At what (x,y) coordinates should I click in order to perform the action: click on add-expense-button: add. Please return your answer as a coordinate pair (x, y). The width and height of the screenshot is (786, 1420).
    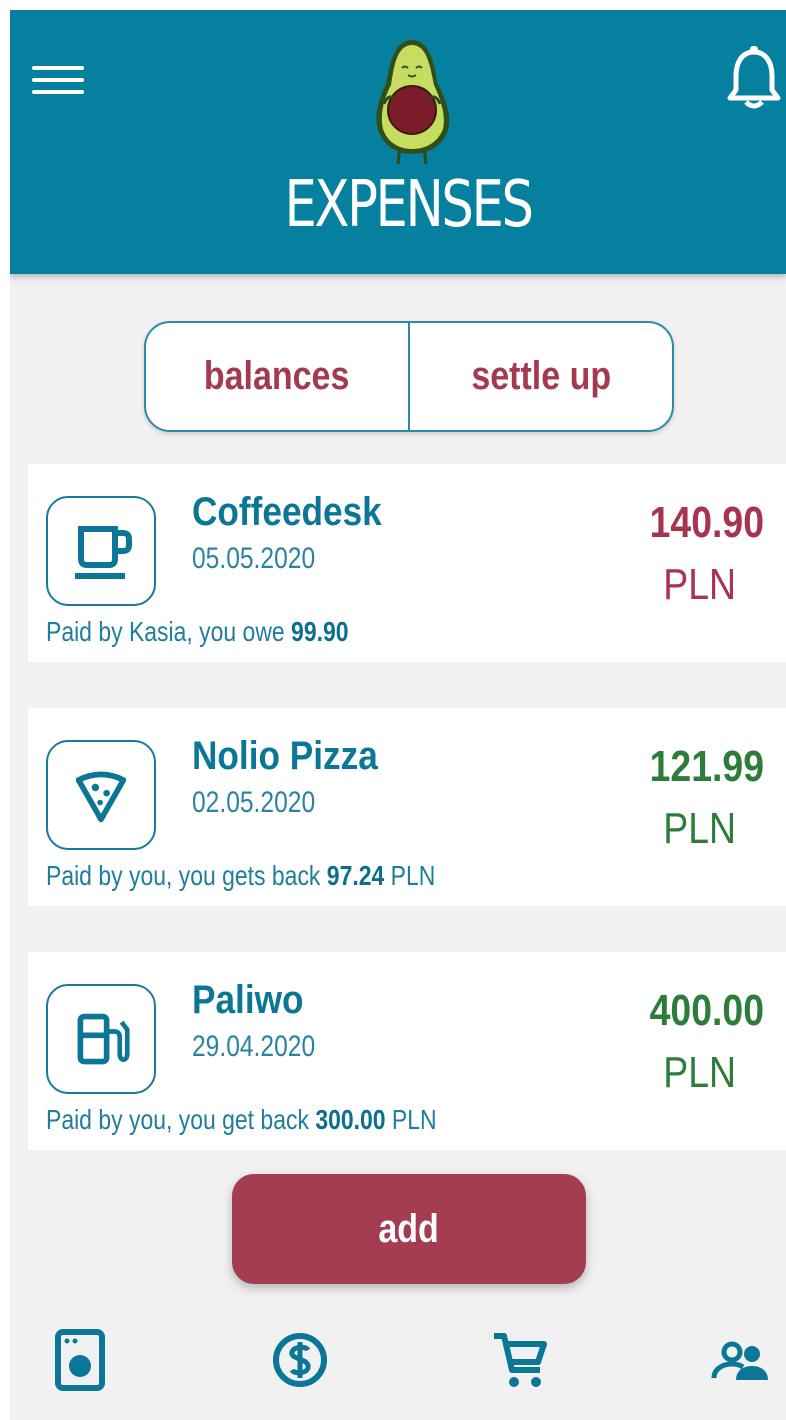
    Looking at the image, I should click on (409, 1229).